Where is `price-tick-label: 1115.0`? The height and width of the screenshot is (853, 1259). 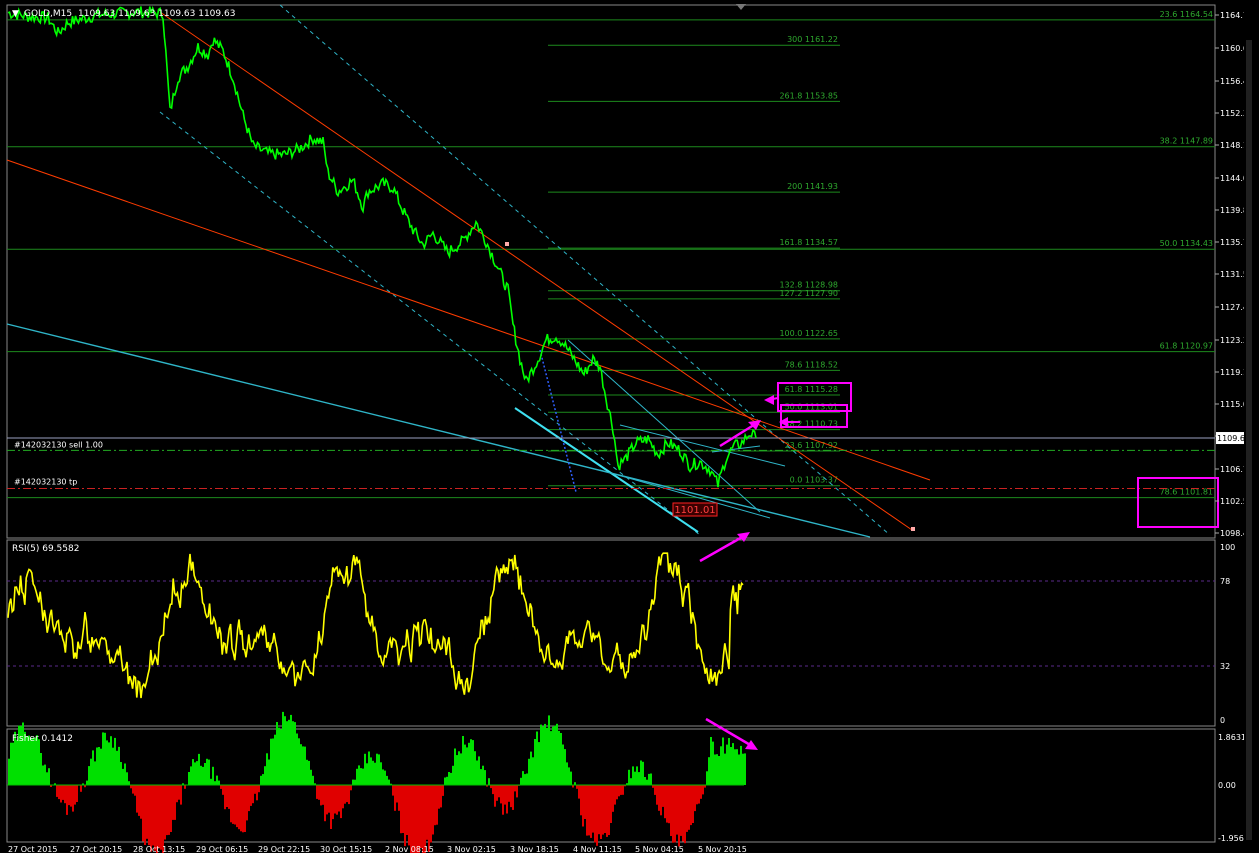 price-tick-label: 1115.0 is located at coordinates (1234, 404).